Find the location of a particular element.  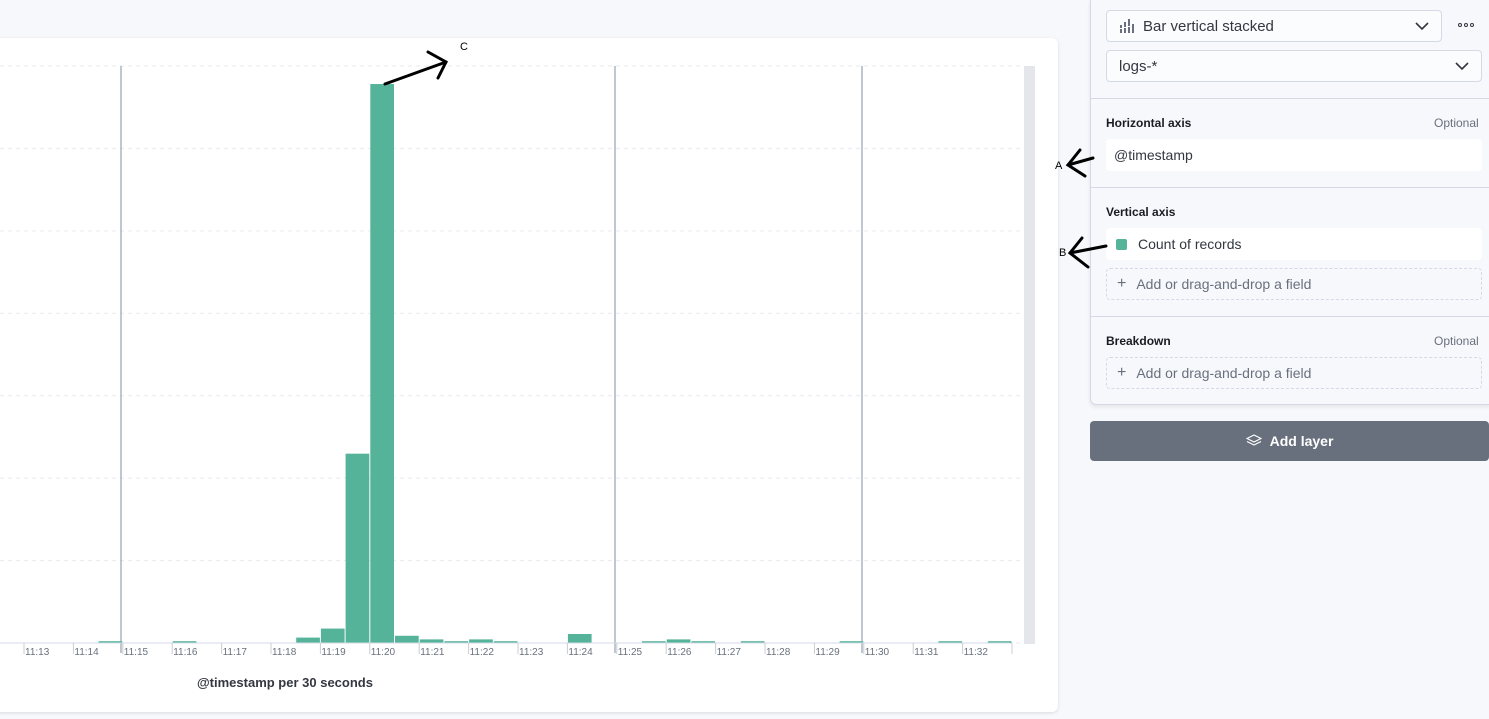

annotation-overlay is located at coordinates (745, 159).